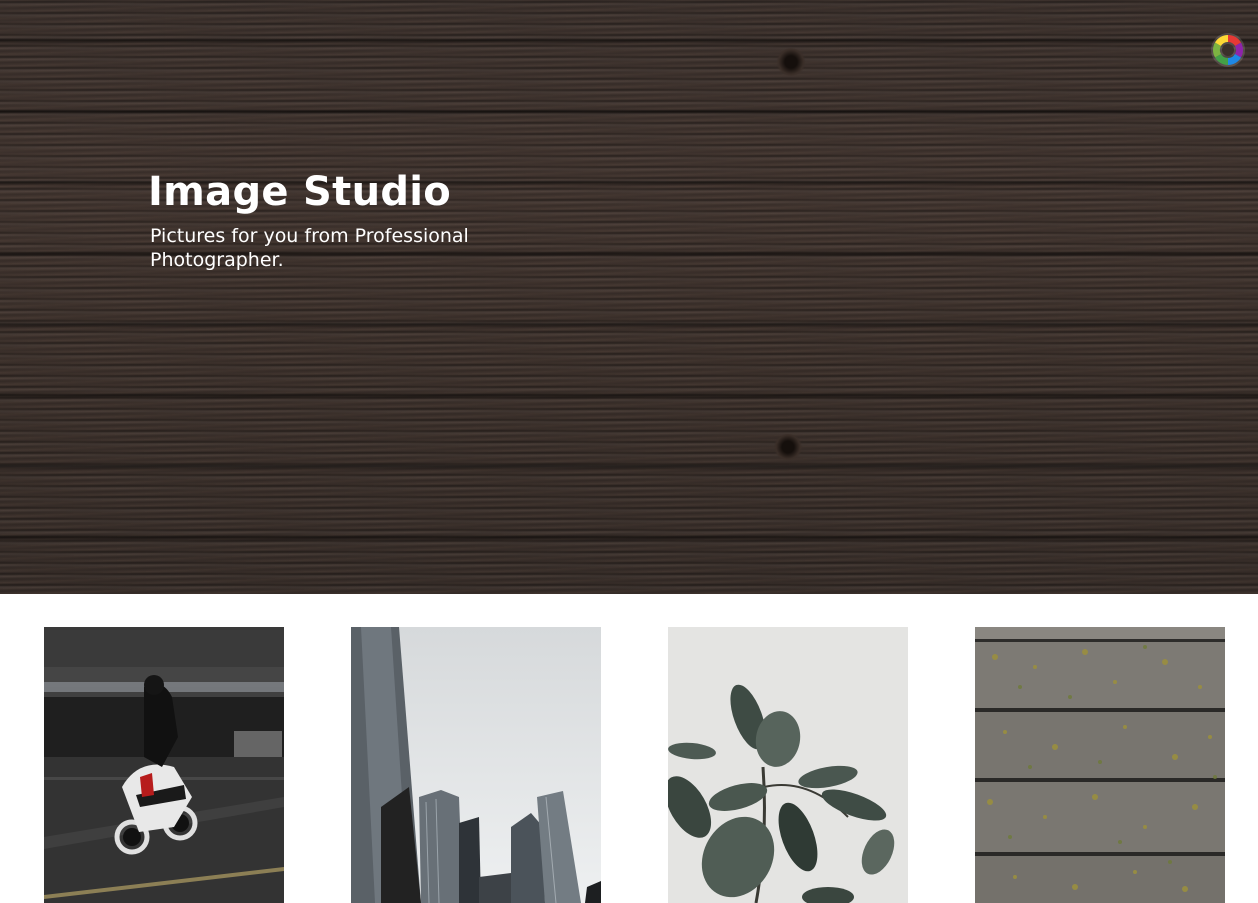 The width and height of the screenshot is (1258, 903). Describe the element at coordinates (1100, 765) in the screenshot. I see `mossy-wood-planks-photo` at that location.